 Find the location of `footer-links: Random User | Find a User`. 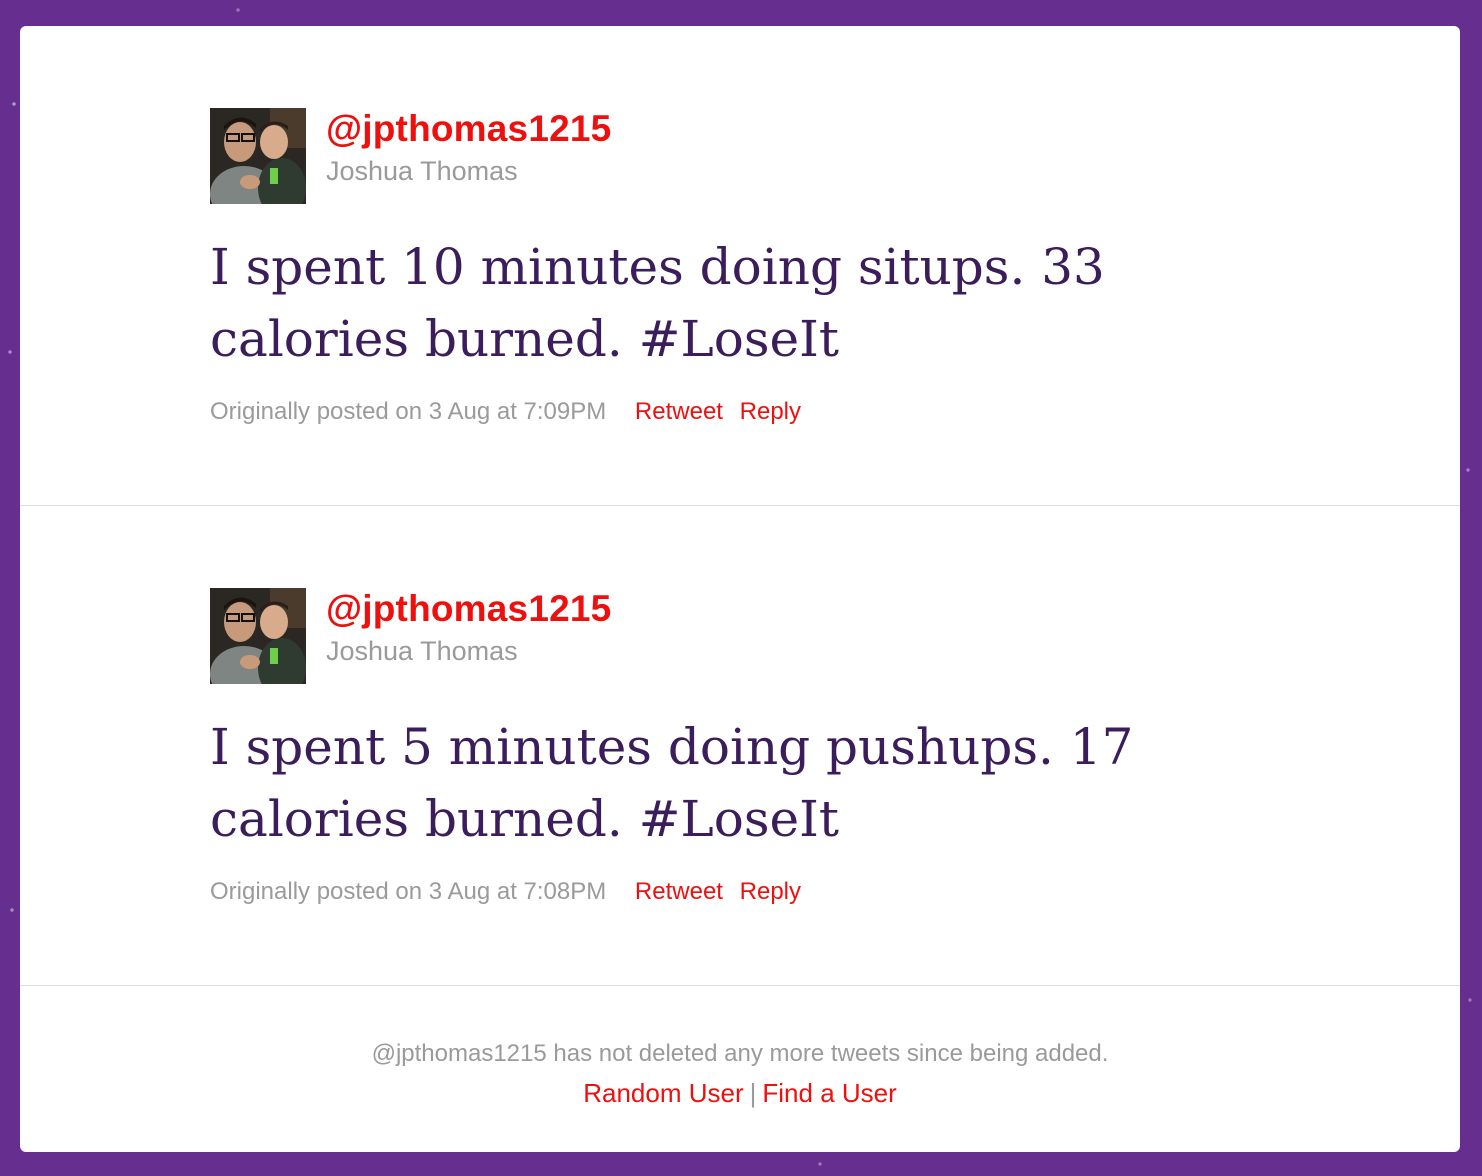

footer-links: Random User | Find a User is located at coordinates (740, 1093).